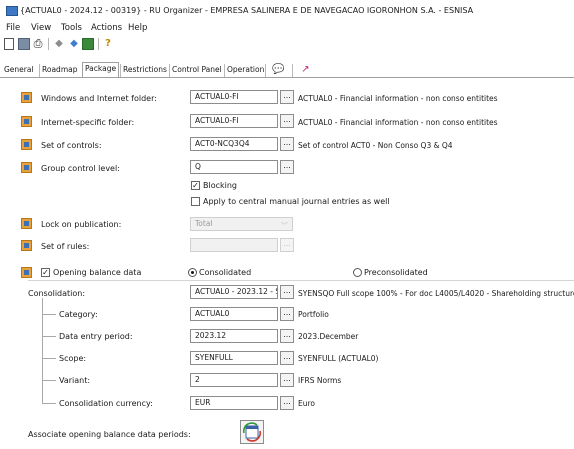 This screenshot has height=449, width=574. What do you see at coordinates (73, 358) in the screenshot?
I see `scope-label: Scope:` at bounding box center [73, 358].